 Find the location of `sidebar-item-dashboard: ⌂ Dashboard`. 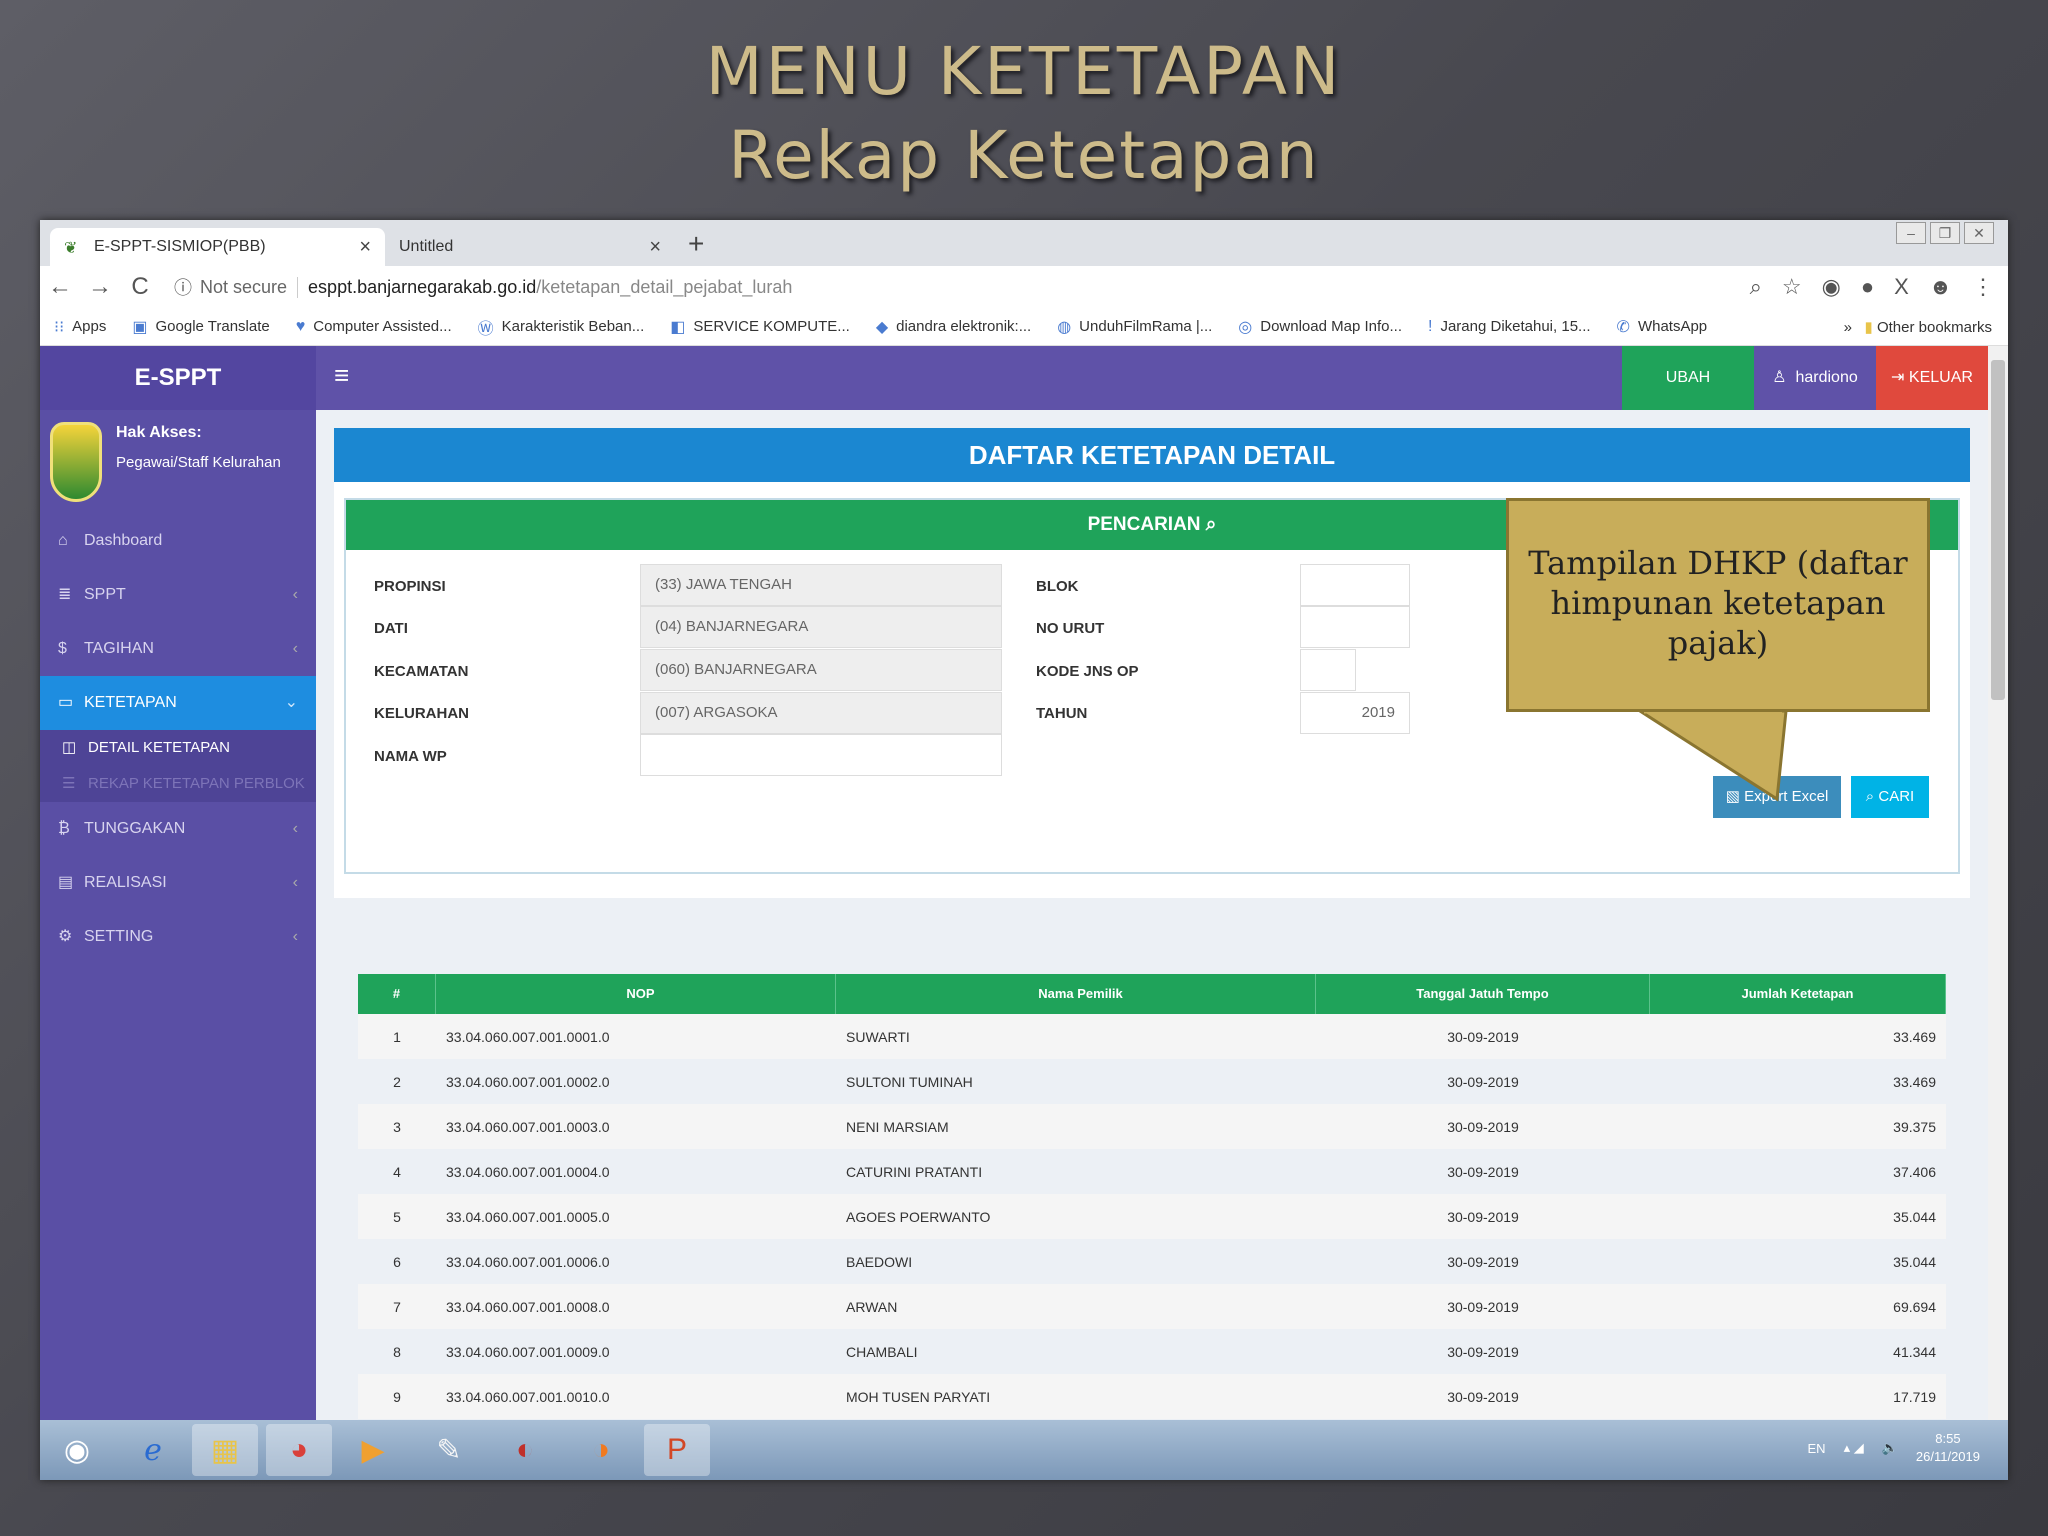

sidebar-item-dashboard: ⌂ Dashboard is located at coordinates (178, 541).